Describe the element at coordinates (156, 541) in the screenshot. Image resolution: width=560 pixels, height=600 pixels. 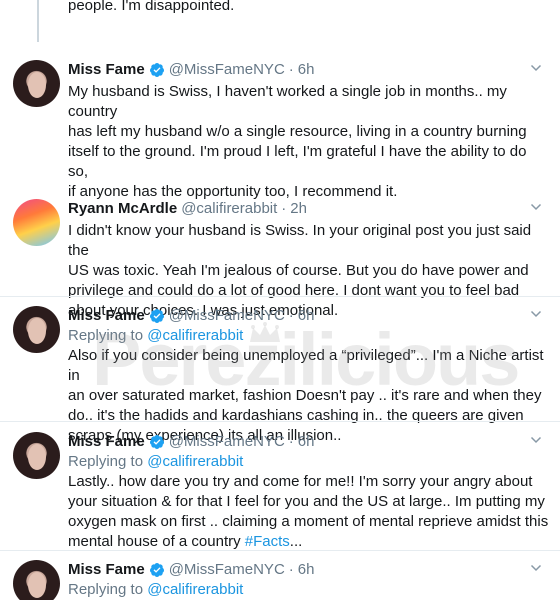
I see `tweet-text-line-part: mental house of a country` at that location.